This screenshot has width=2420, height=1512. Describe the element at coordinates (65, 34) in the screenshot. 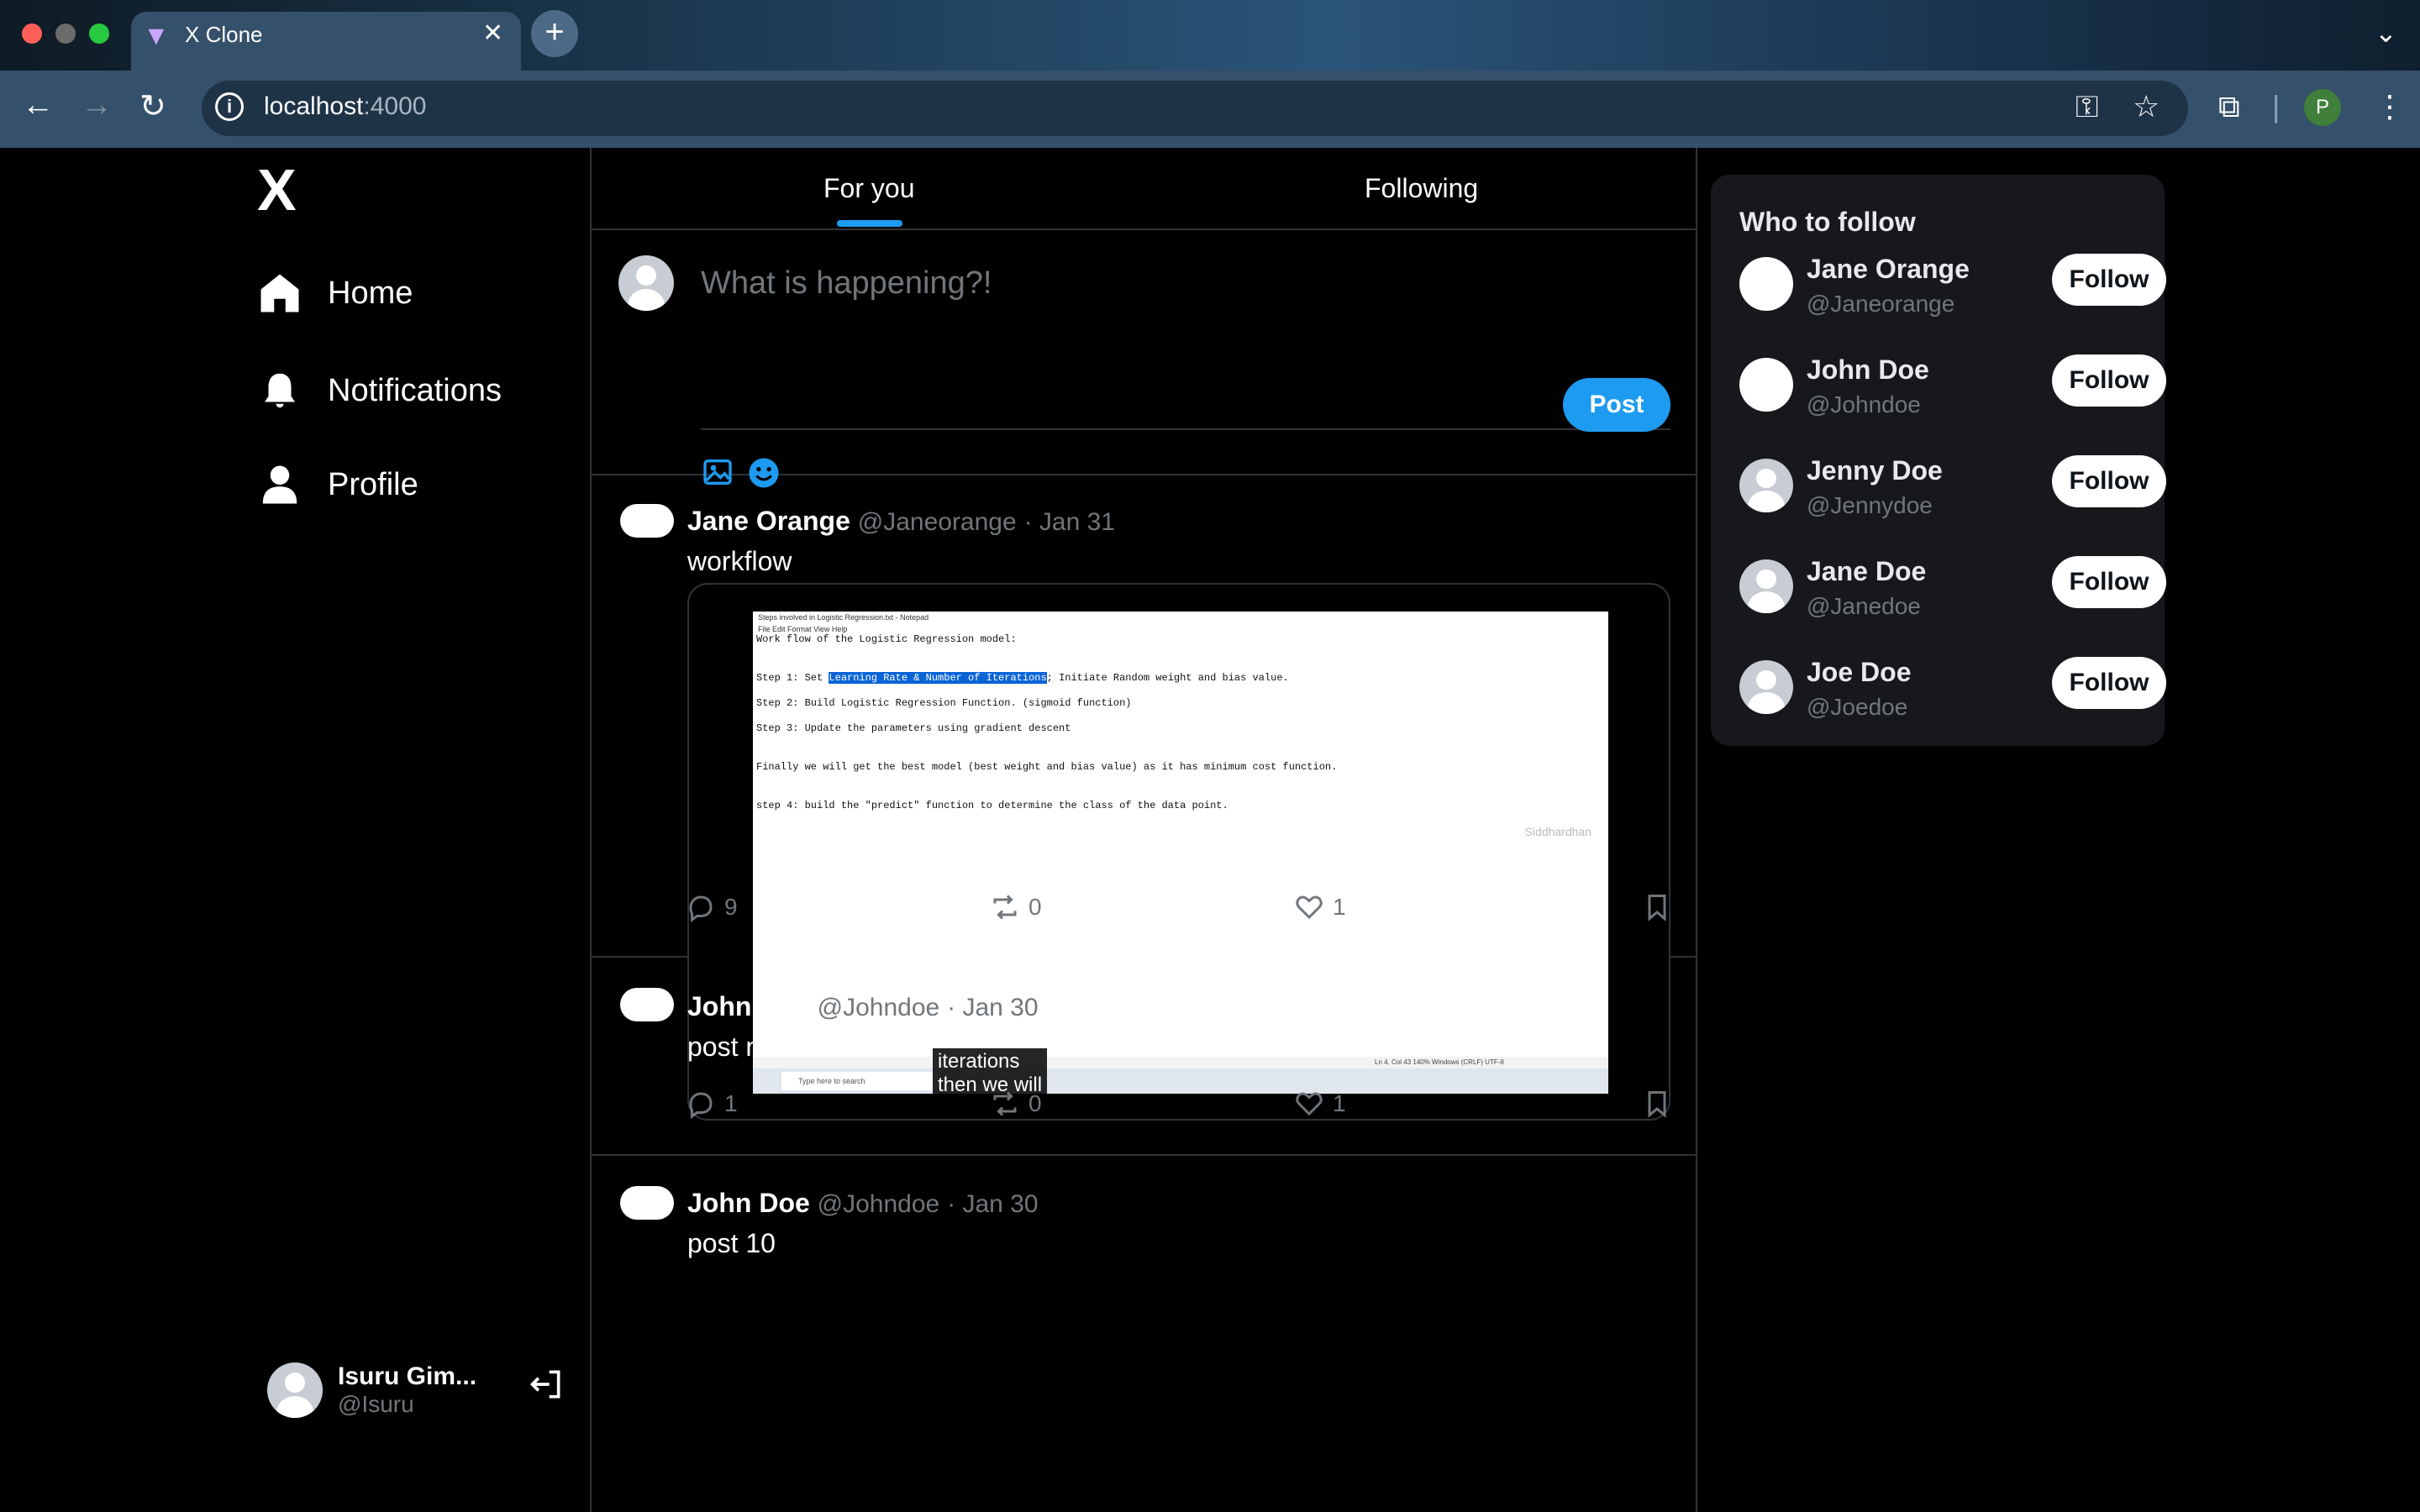

I see `minimize-window-button` at that location.